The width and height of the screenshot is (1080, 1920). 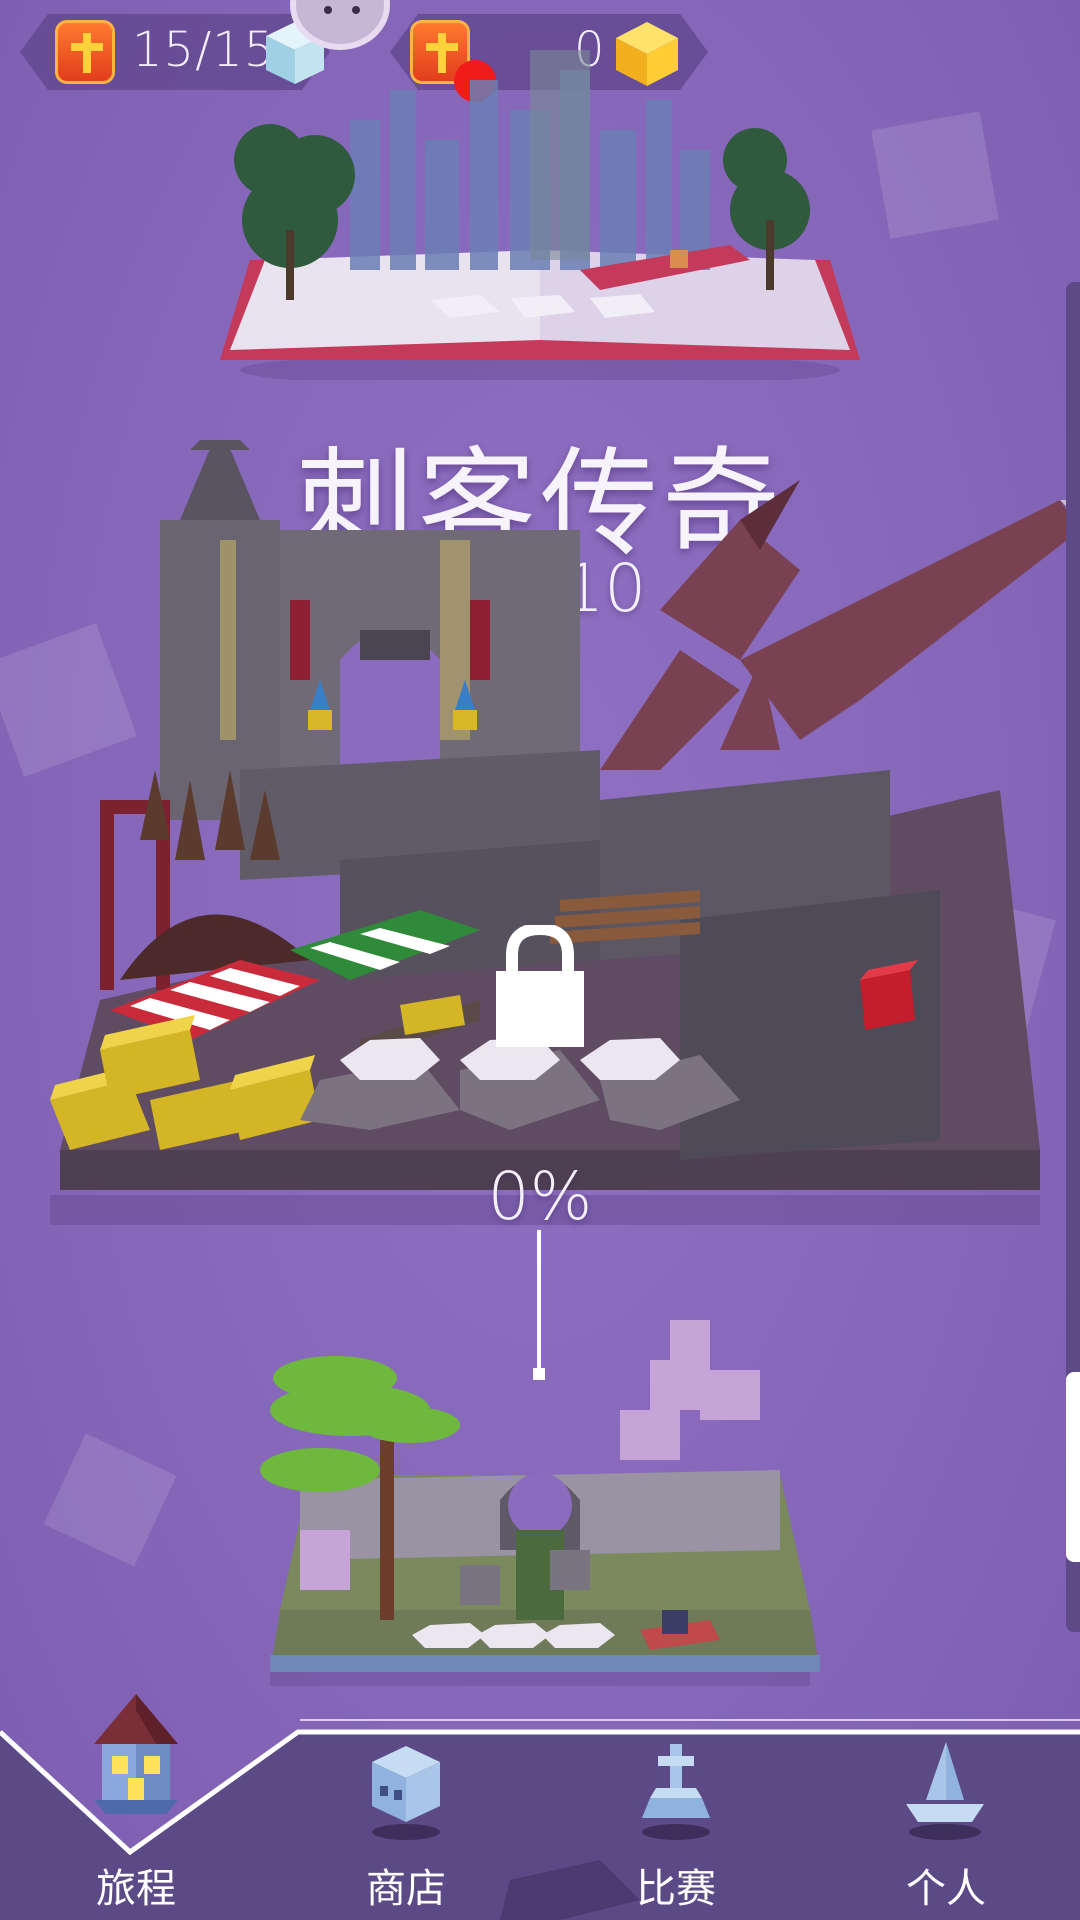 I want to click on garden-level-diorama, so click(x=540, y=1500).